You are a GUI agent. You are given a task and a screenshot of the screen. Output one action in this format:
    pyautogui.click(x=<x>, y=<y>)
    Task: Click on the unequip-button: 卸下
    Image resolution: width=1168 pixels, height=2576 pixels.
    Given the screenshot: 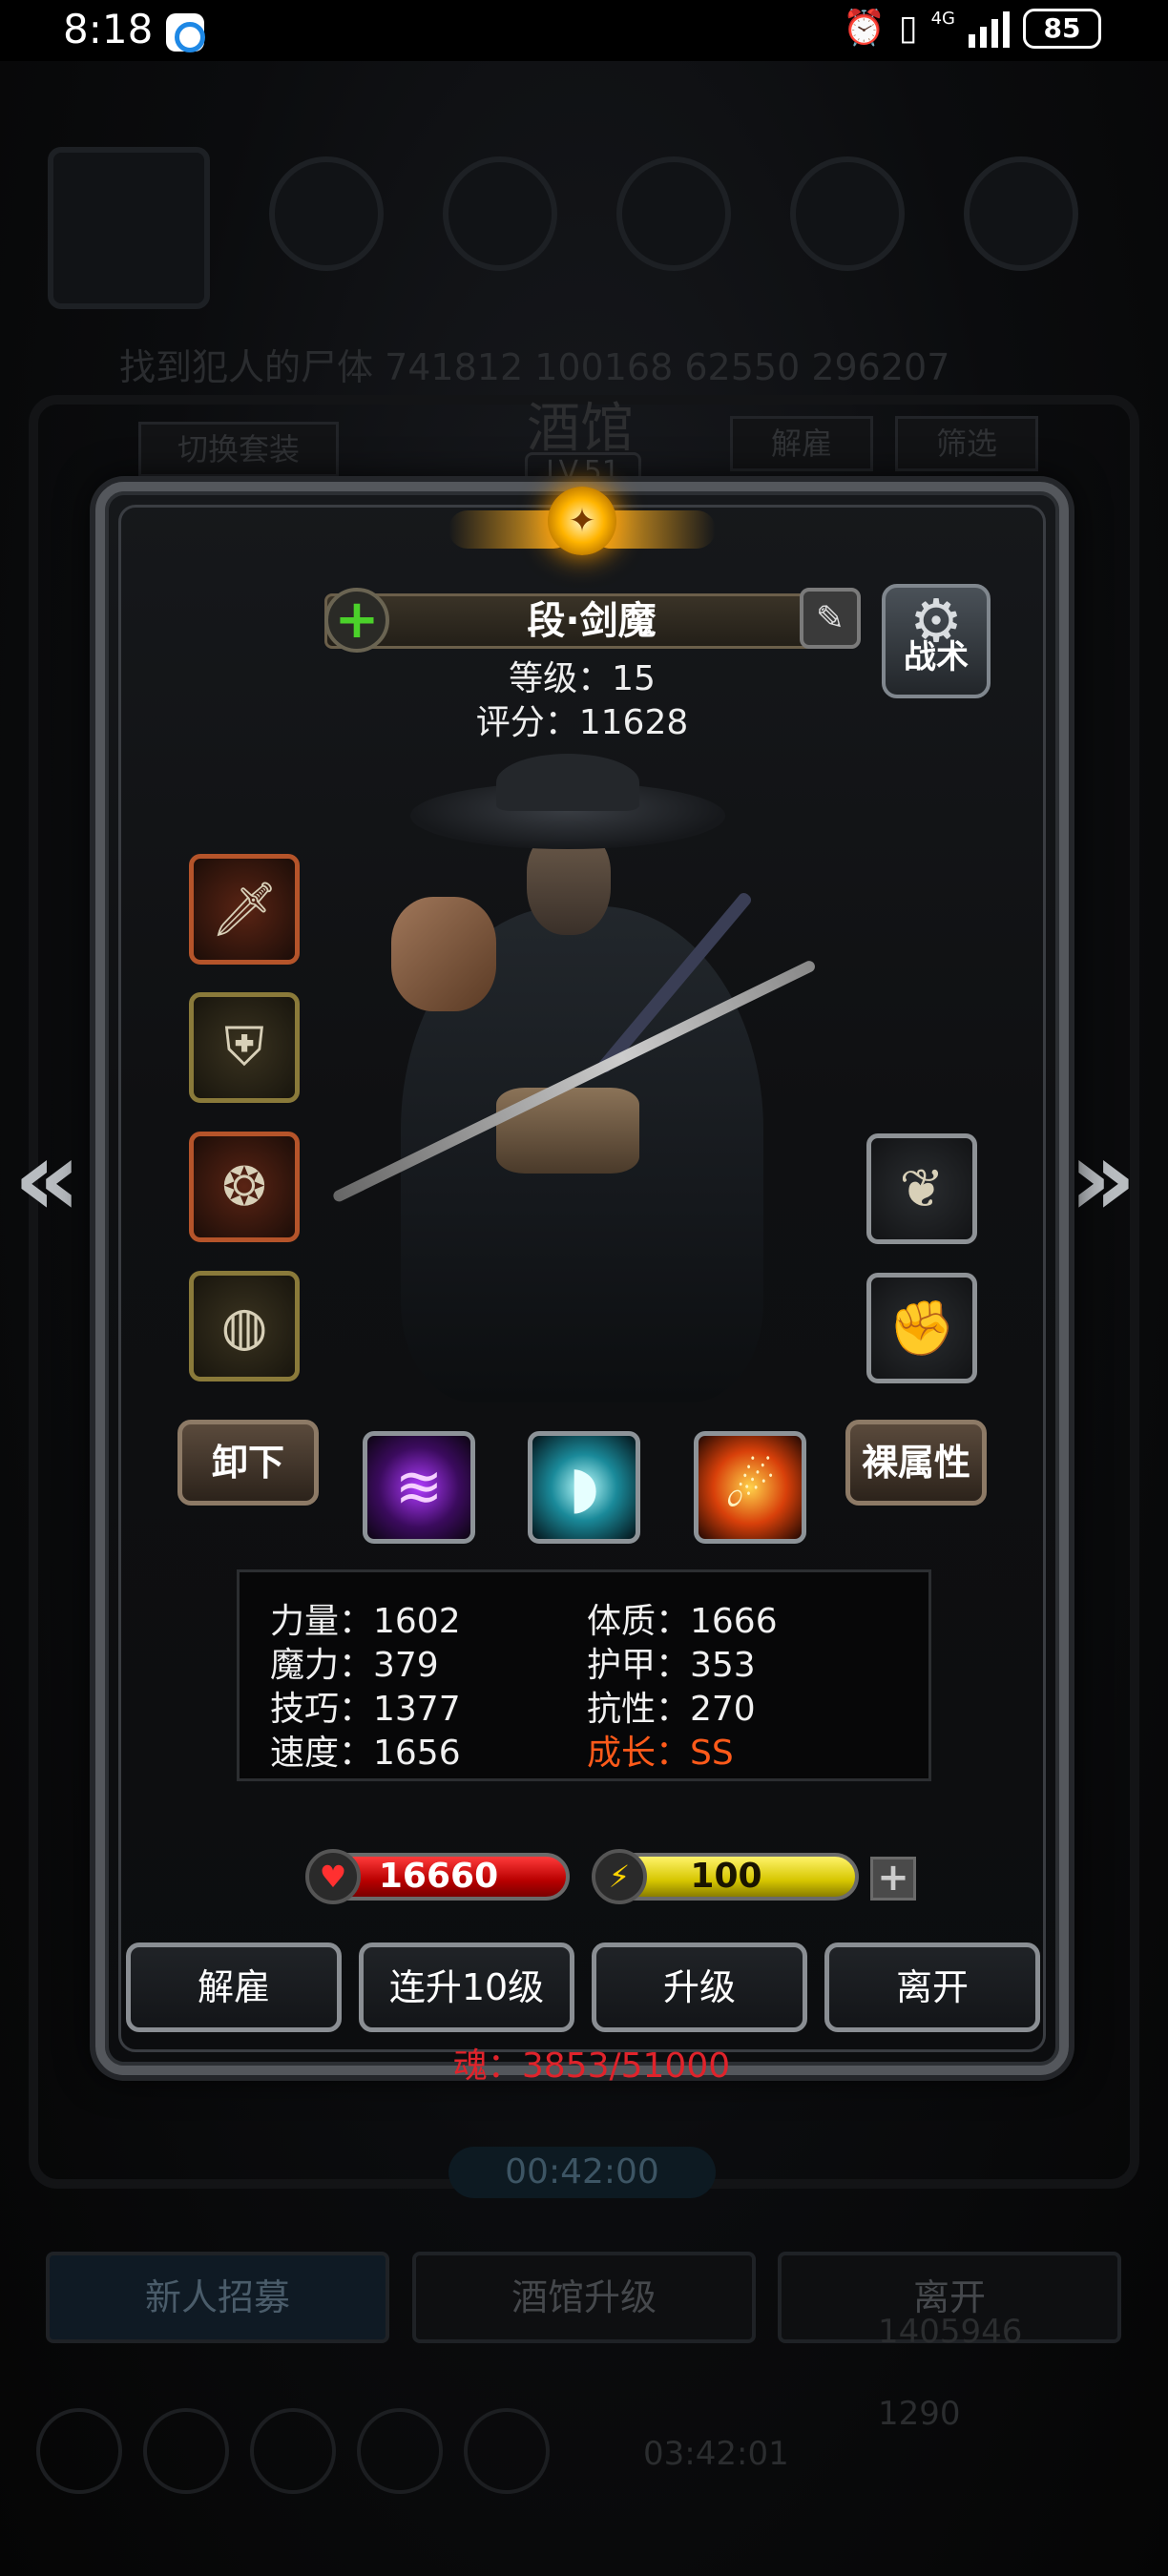 What is the action you would take?
    pyautogui.click(x=248, y=1463)
    